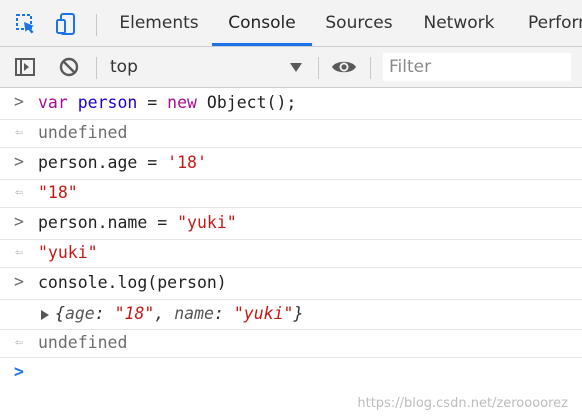 Image resolution: width=582 pixels, height=419 pixels. I want to click on tab-elements: Elements, so click(159, 23).